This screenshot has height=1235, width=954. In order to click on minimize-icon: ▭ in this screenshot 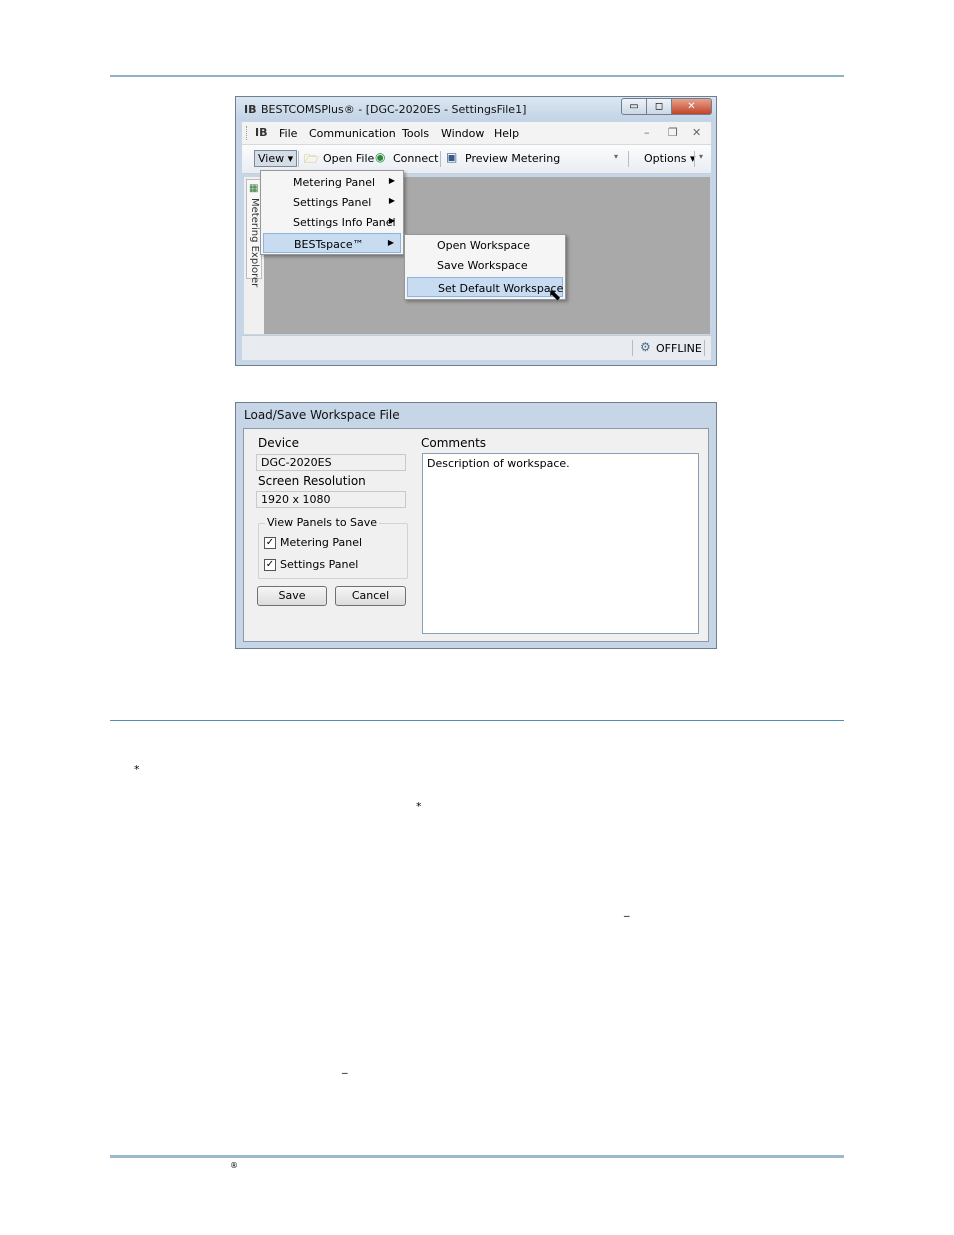, I will do `click(634, 106)`.